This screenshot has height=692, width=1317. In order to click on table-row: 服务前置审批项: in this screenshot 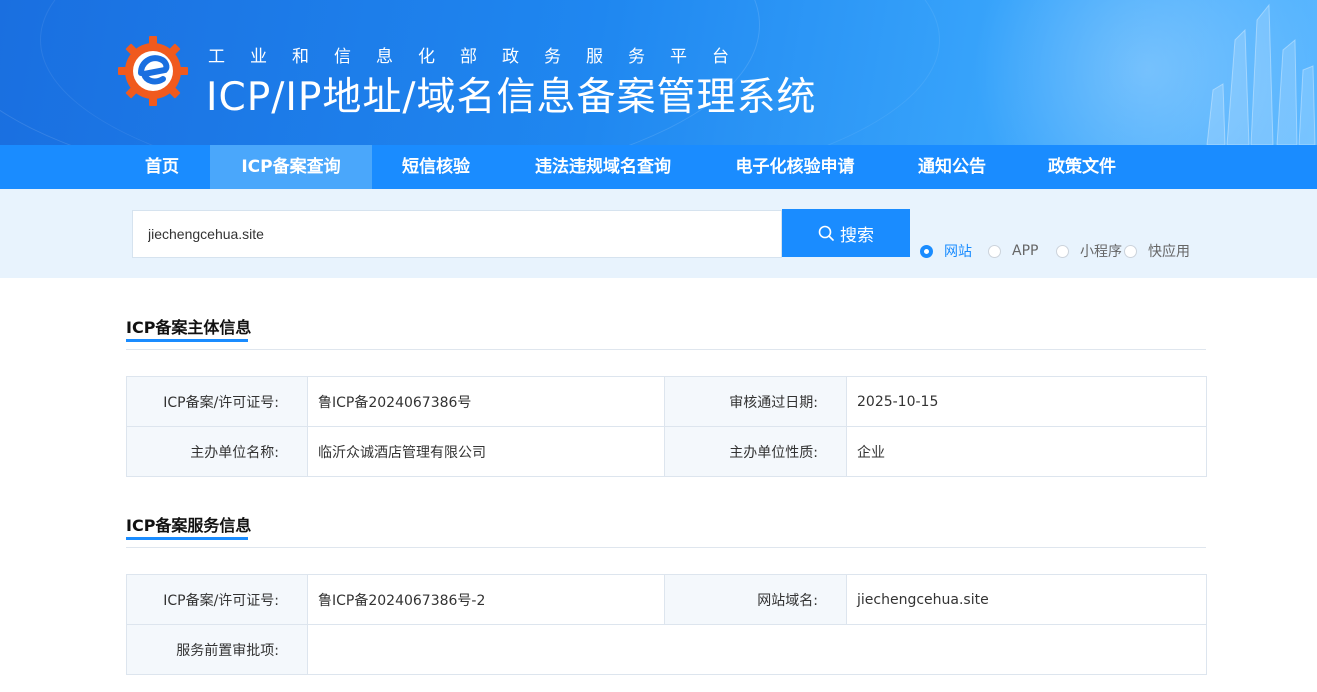, I will do `click(666, 649)`.